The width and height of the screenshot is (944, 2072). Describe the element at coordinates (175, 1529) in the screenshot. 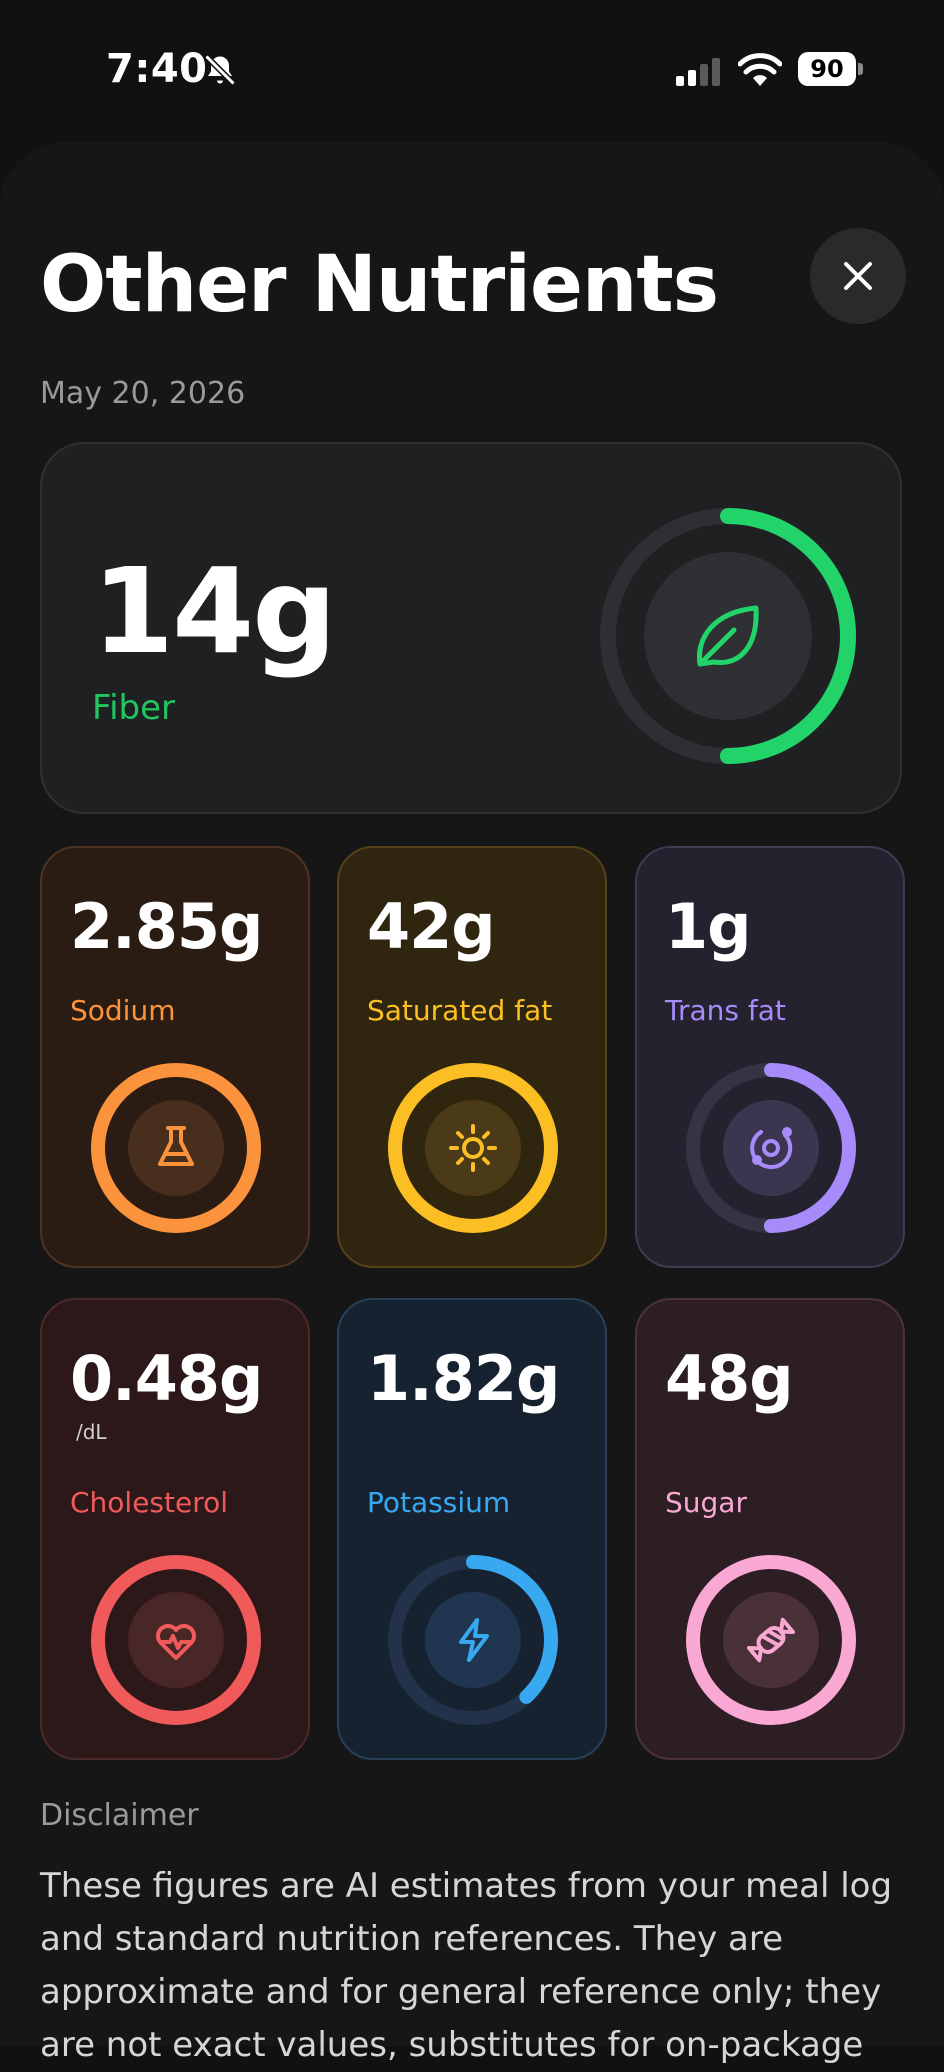

I see `nutrient-card-cholesterol: 0.48g /dL Cholesterol` at that location.